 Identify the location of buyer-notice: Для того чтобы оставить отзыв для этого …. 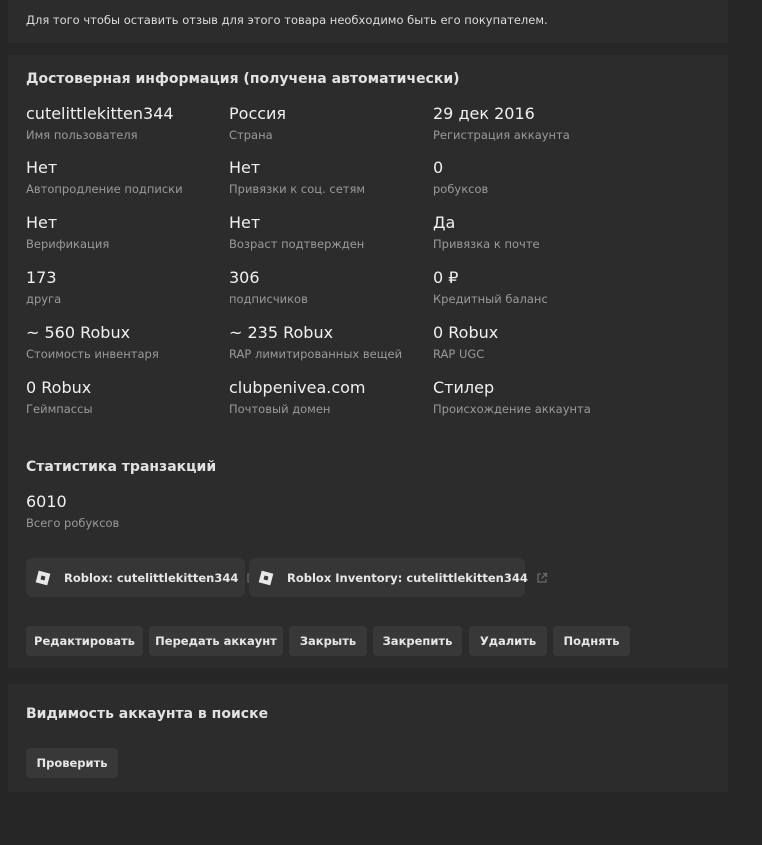
(368, 21).